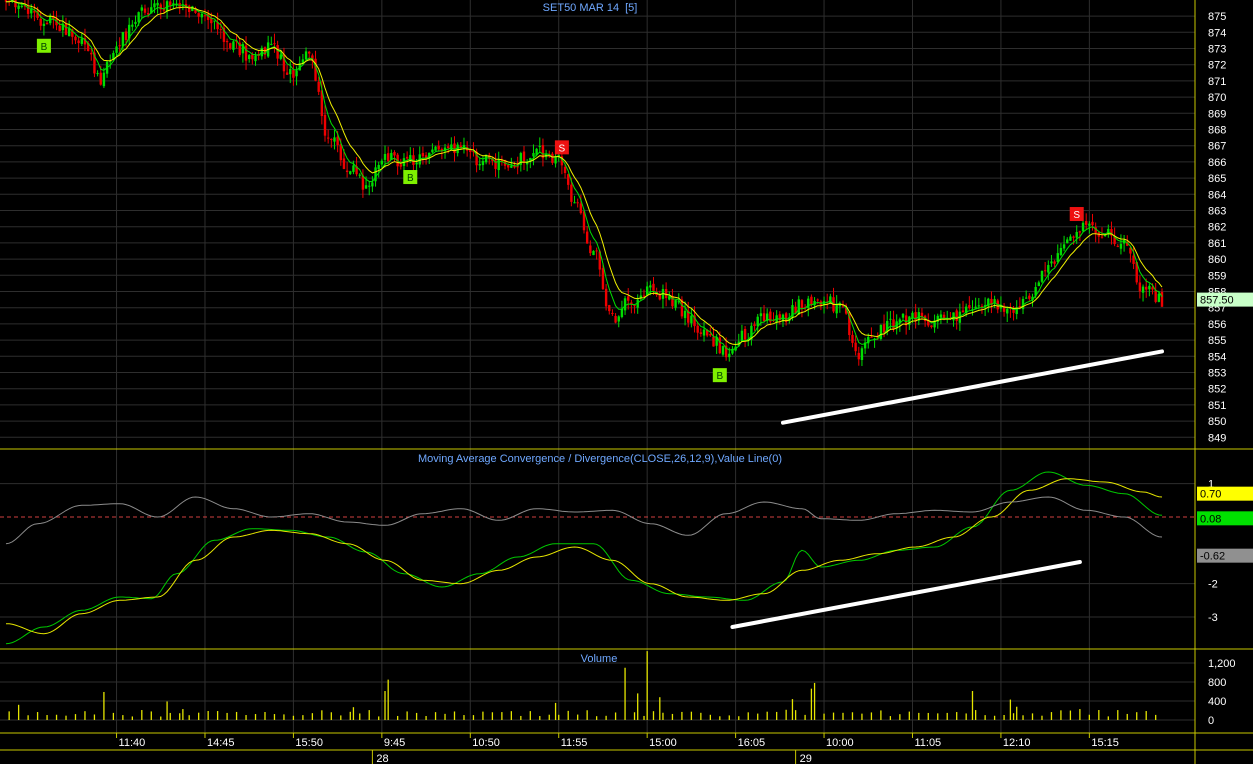 This screenshot has width=1253, height=764. What do you see at coordinates (663, 743) in the screenshot?
I see `time-tick-label: 15:00` at bounding box center [663, 743].